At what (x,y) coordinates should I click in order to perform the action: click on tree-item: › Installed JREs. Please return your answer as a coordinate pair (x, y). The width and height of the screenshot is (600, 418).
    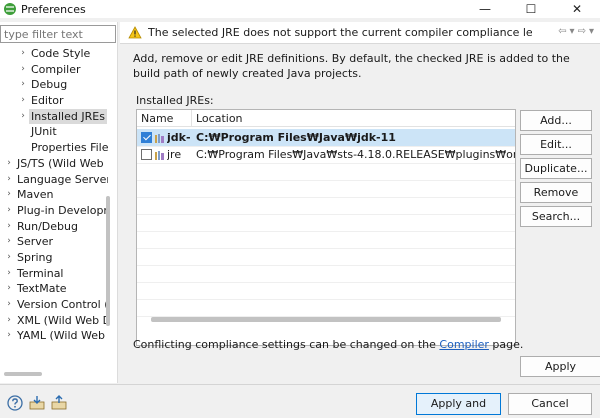
    Looking at the image, I should click on (54, 116).